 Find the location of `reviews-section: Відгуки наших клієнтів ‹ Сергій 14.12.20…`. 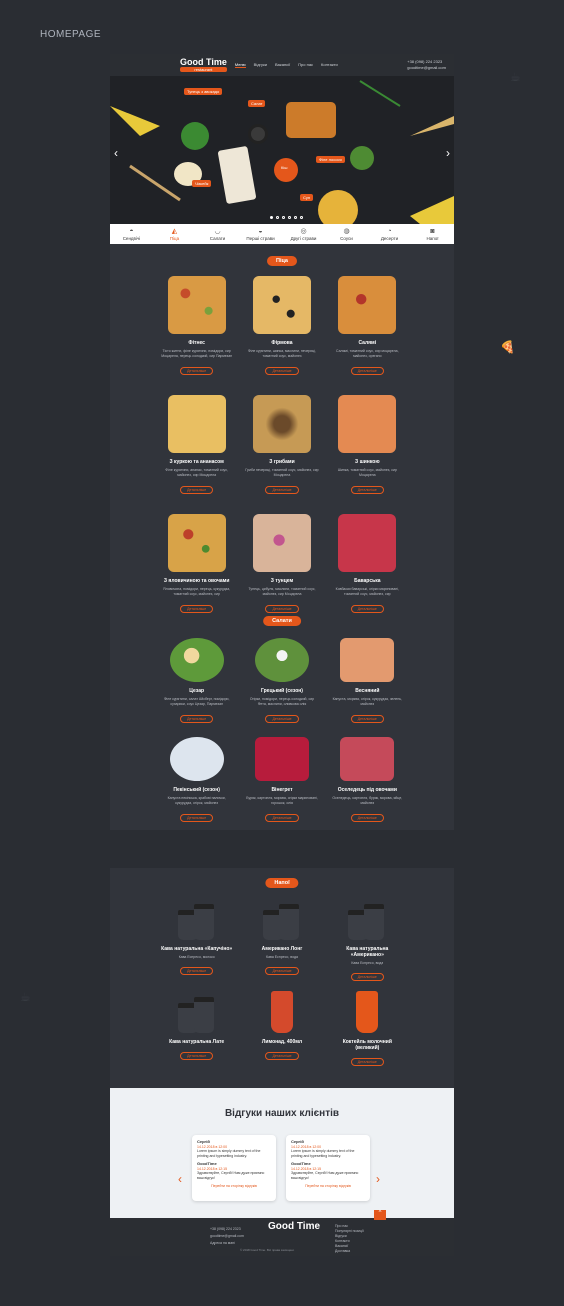

reviews-section: Відгуки наших клієнтів ‹ Сергій 14.12.20… is located at coordinates (282, 1153).